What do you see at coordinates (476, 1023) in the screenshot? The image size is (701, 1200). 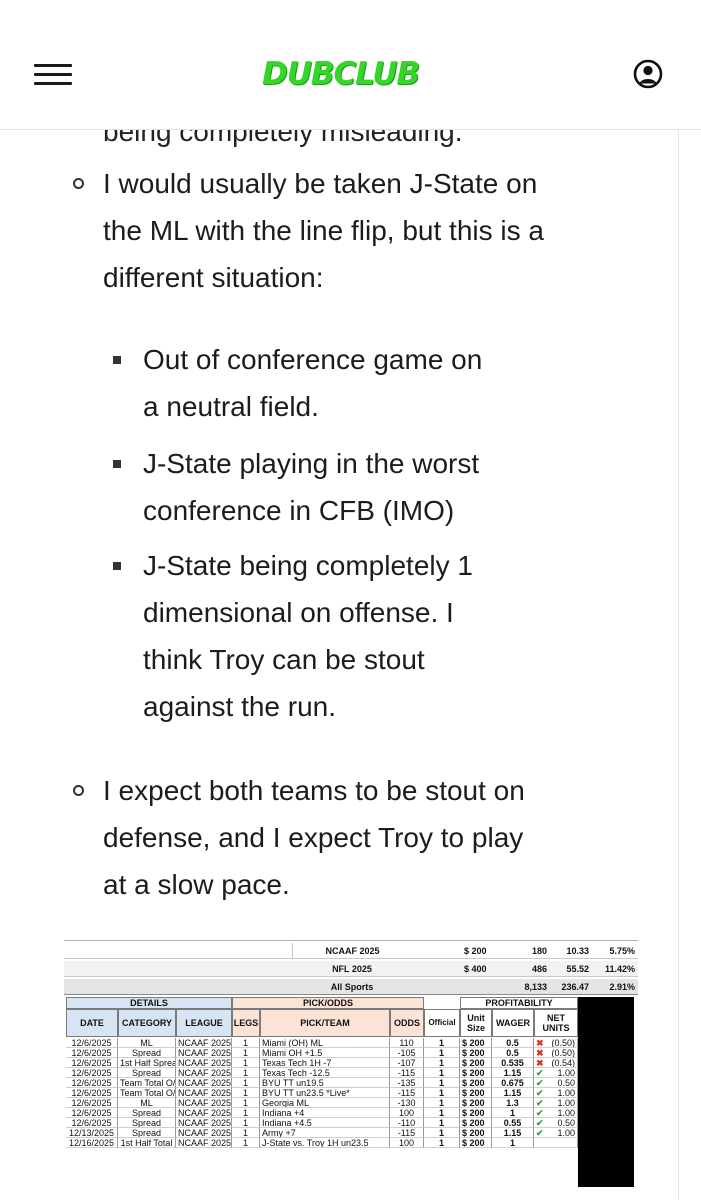 I see `column-header-unit-size: Unit Size` at bounding box center [476, 1023].